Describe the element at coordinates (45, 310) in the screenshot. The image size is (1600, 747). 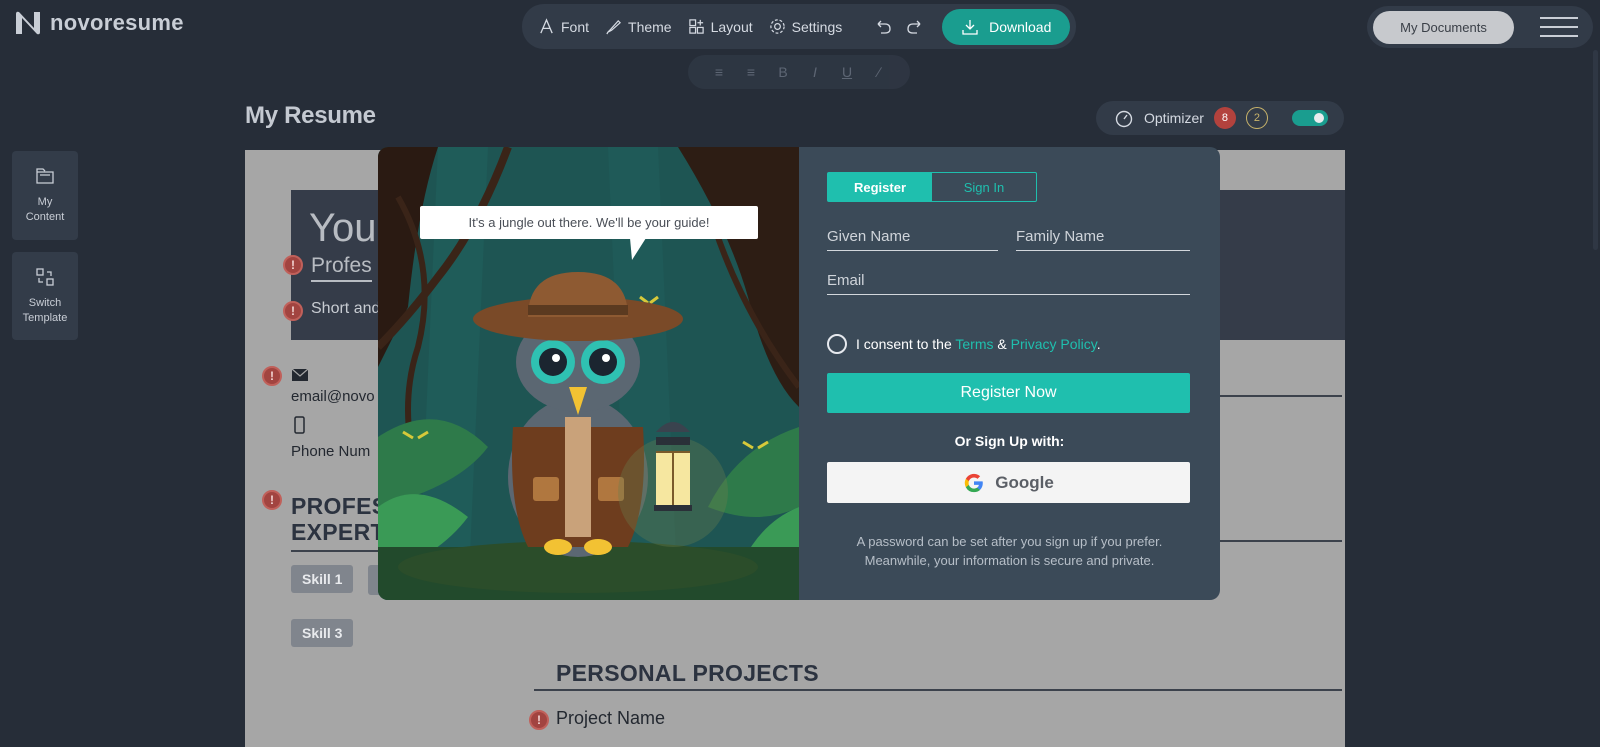
I see `sidebar-item-label: Switch Template` at that location.